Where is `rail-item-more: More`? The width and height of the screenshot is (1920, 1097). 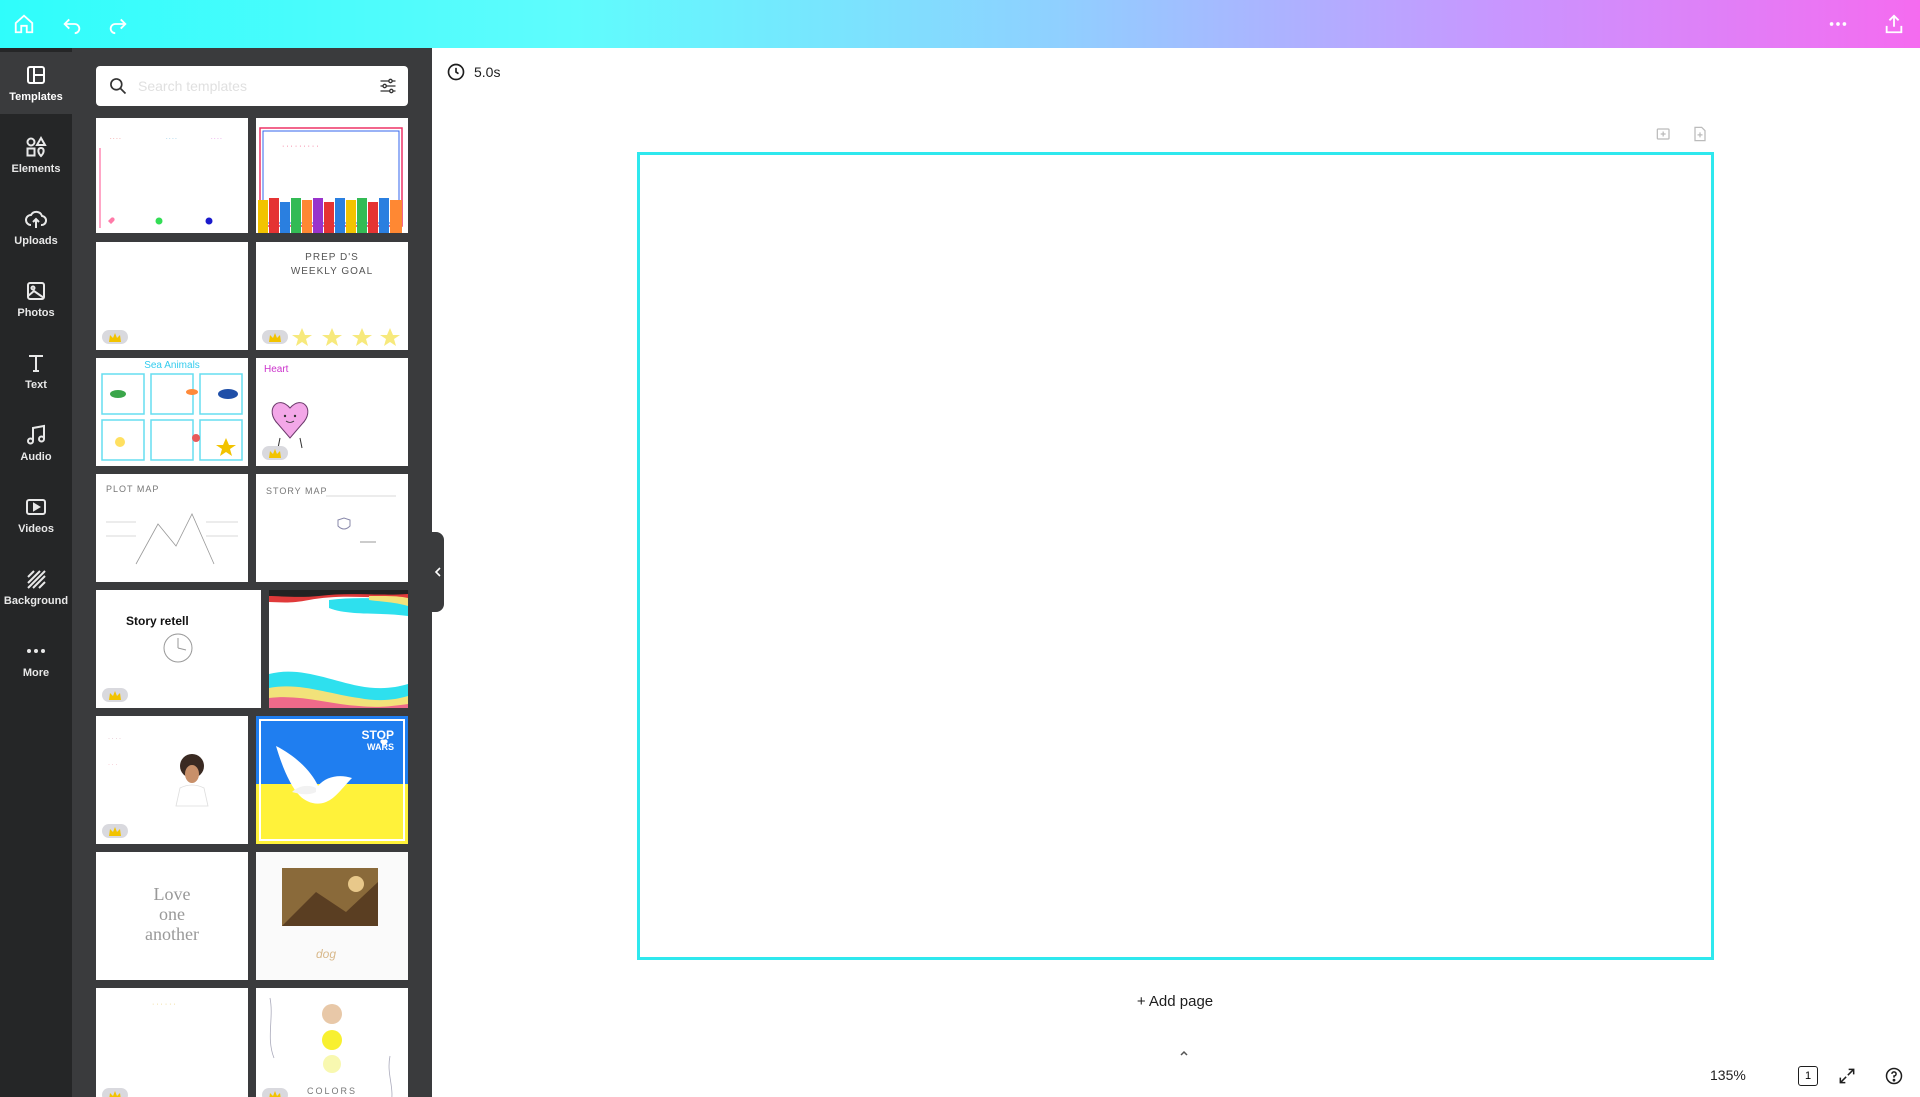 rail-item-more: More is located at coordinates (36, 659).